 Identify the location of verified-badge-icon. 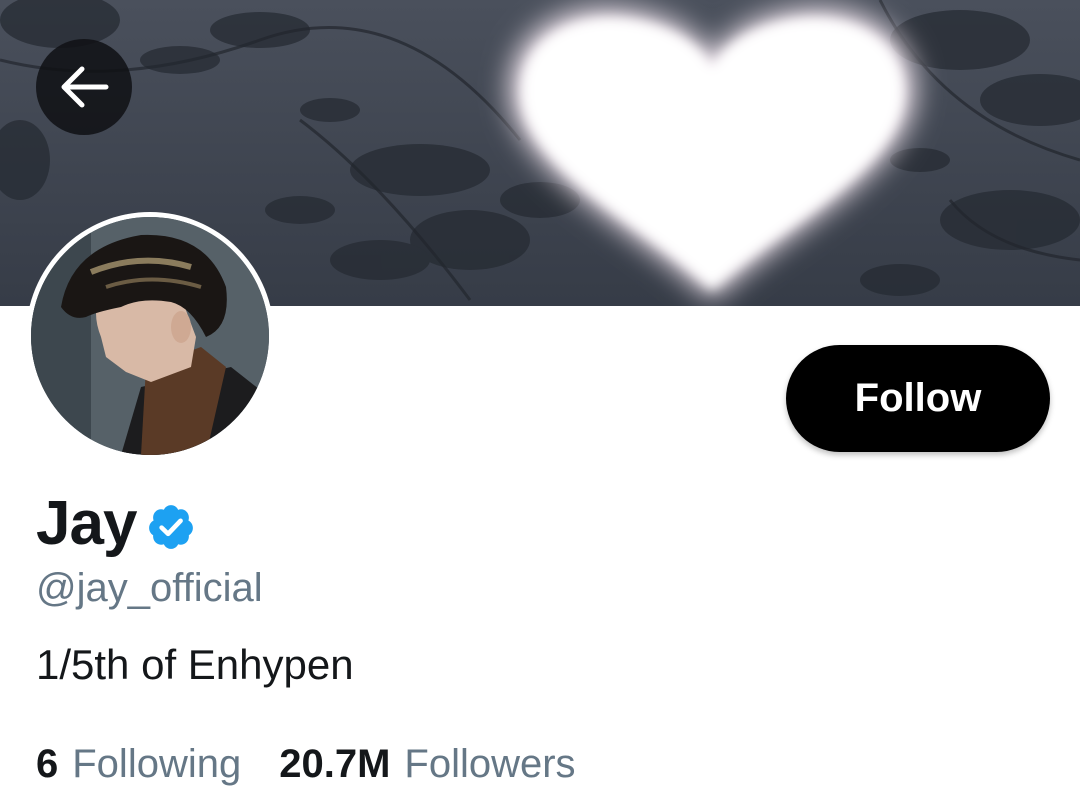
(171, 527).